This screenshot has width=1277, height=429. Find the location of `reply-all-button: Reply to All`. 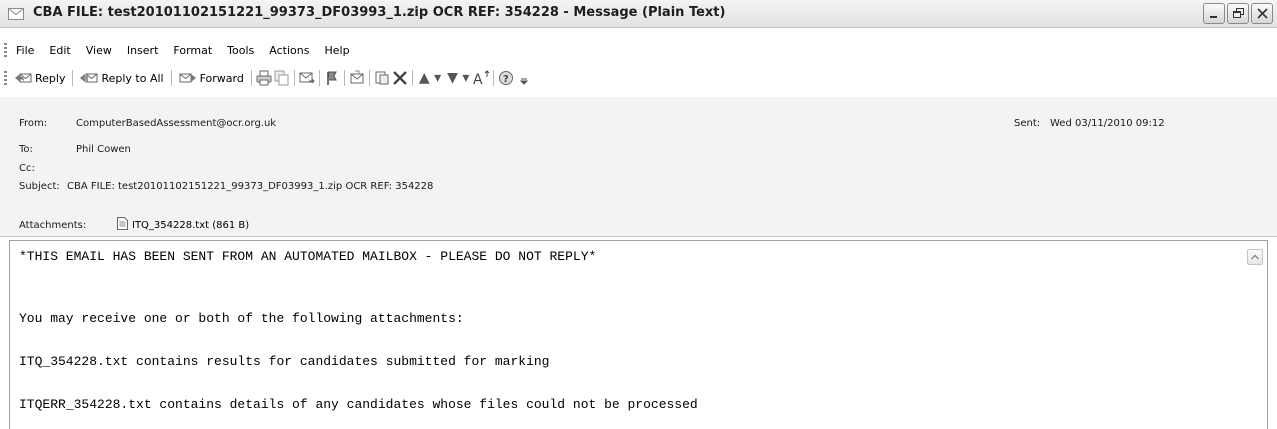

reply-all-button: Reply to All is located at coordinates (121, 78).